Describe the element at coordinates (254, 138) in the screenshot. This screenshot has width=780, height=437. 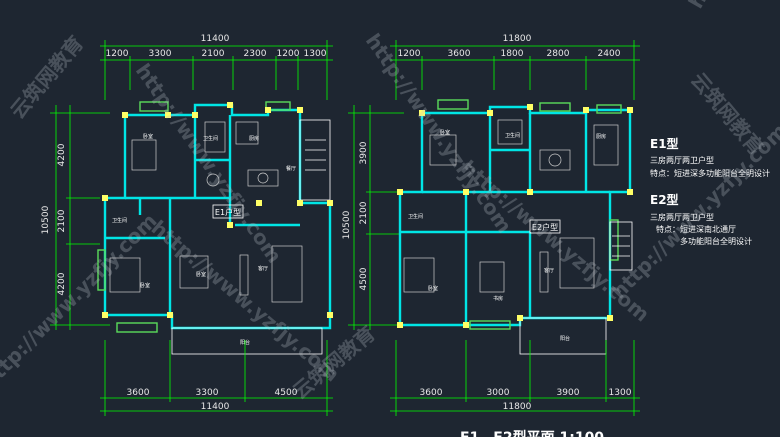
I see `e1-room-label-3: 厨房` at that location.